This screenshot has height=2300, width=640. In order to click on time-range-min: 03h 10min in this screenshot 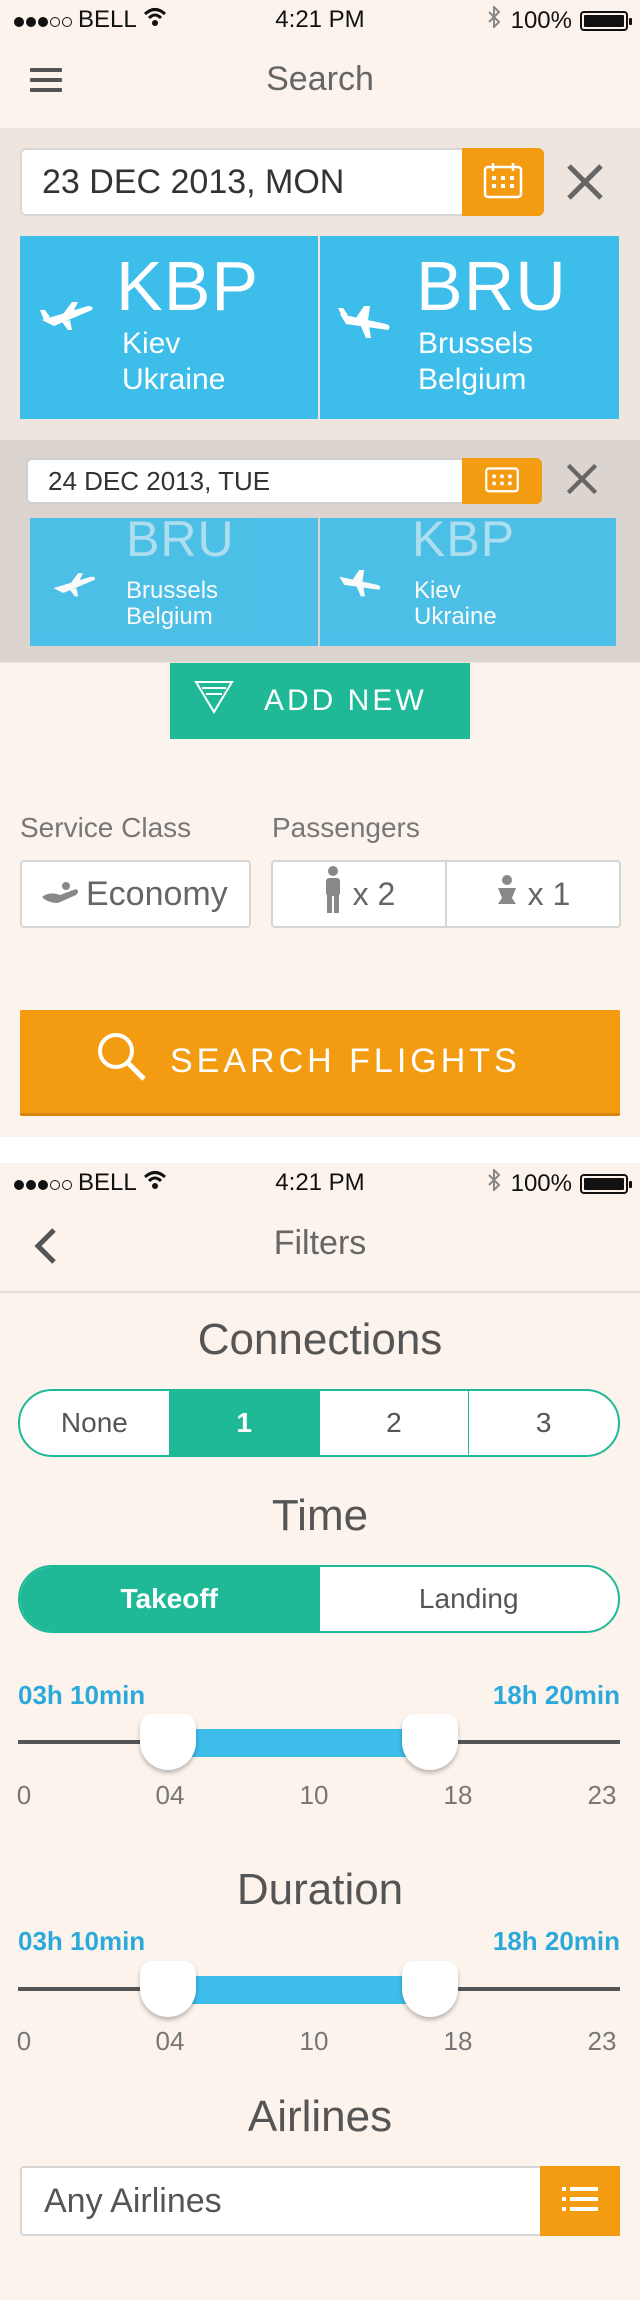, I will do `click(82, 1695)`.